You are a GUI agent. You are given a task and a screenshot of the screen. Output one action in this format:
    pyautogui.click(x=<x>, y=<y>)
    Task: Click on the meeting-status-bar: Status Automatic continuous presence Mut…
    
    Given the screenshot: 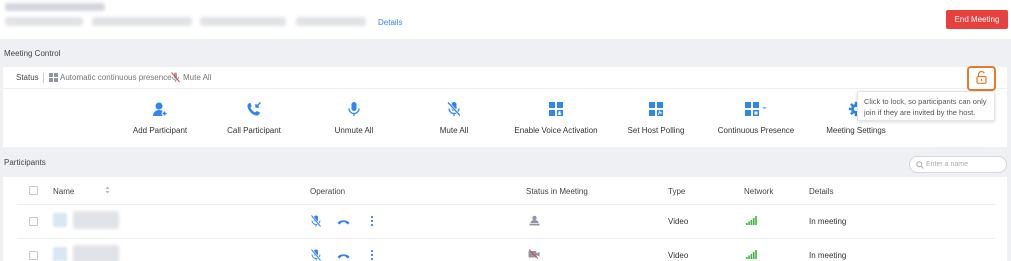 What is the action you would take?
    pyautogui.click(x=505, y=78)
    